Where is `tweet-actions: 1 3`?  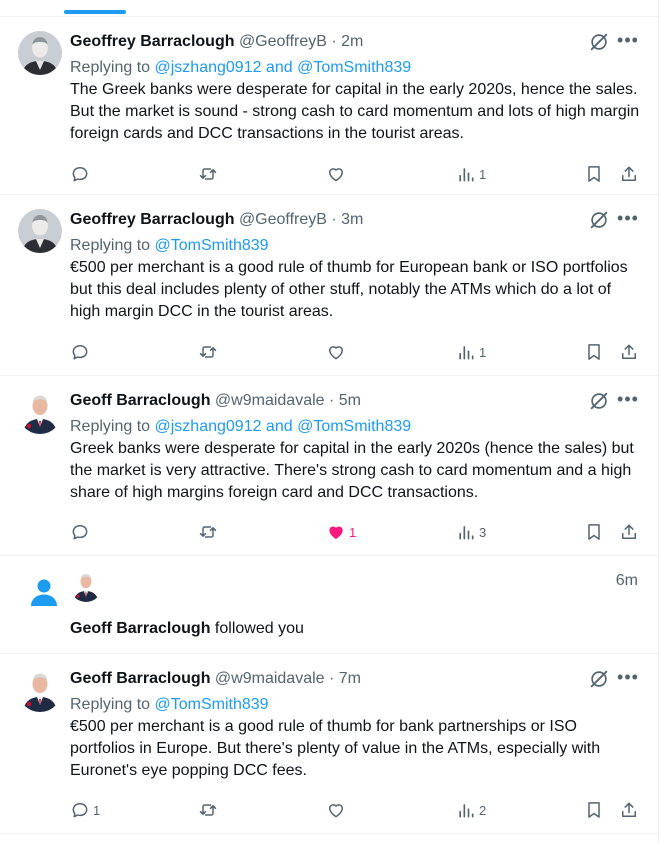
tweet-actions: 1 3 is located at coordinates (329, 532).